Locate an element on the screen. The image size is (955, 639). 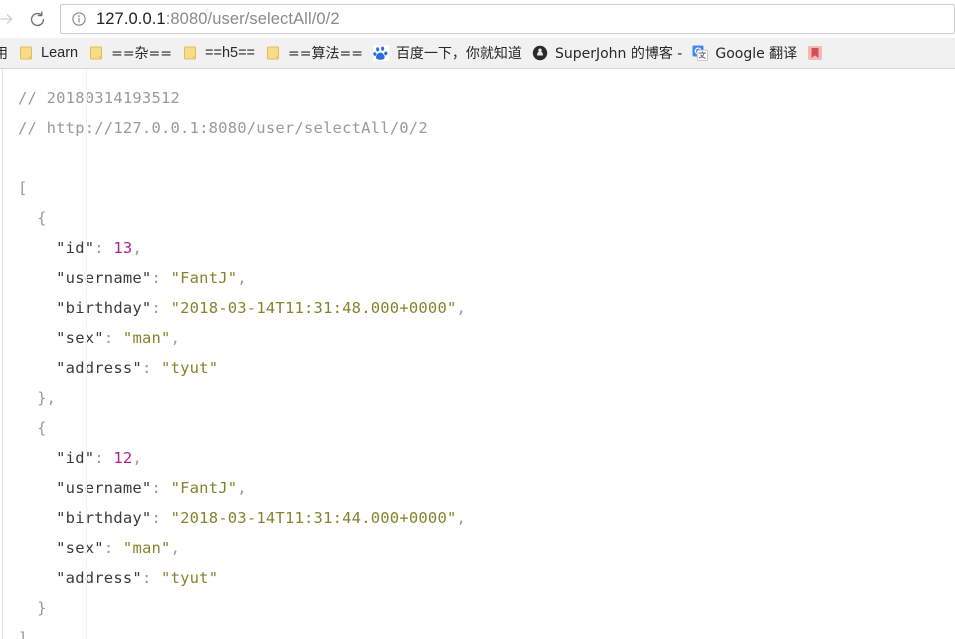
comment-timestamp: // 20180314193512 is located at coordinates (99, 98).